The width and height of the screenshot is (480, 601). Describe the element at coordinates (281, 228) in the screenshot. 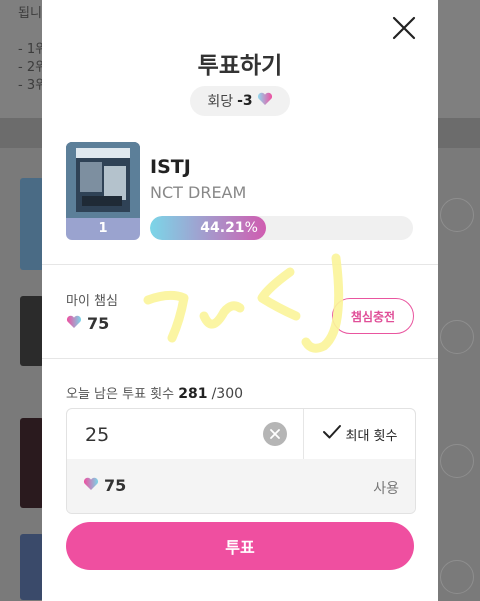

I see `vote-progress-bar: 44.21%` at that location.